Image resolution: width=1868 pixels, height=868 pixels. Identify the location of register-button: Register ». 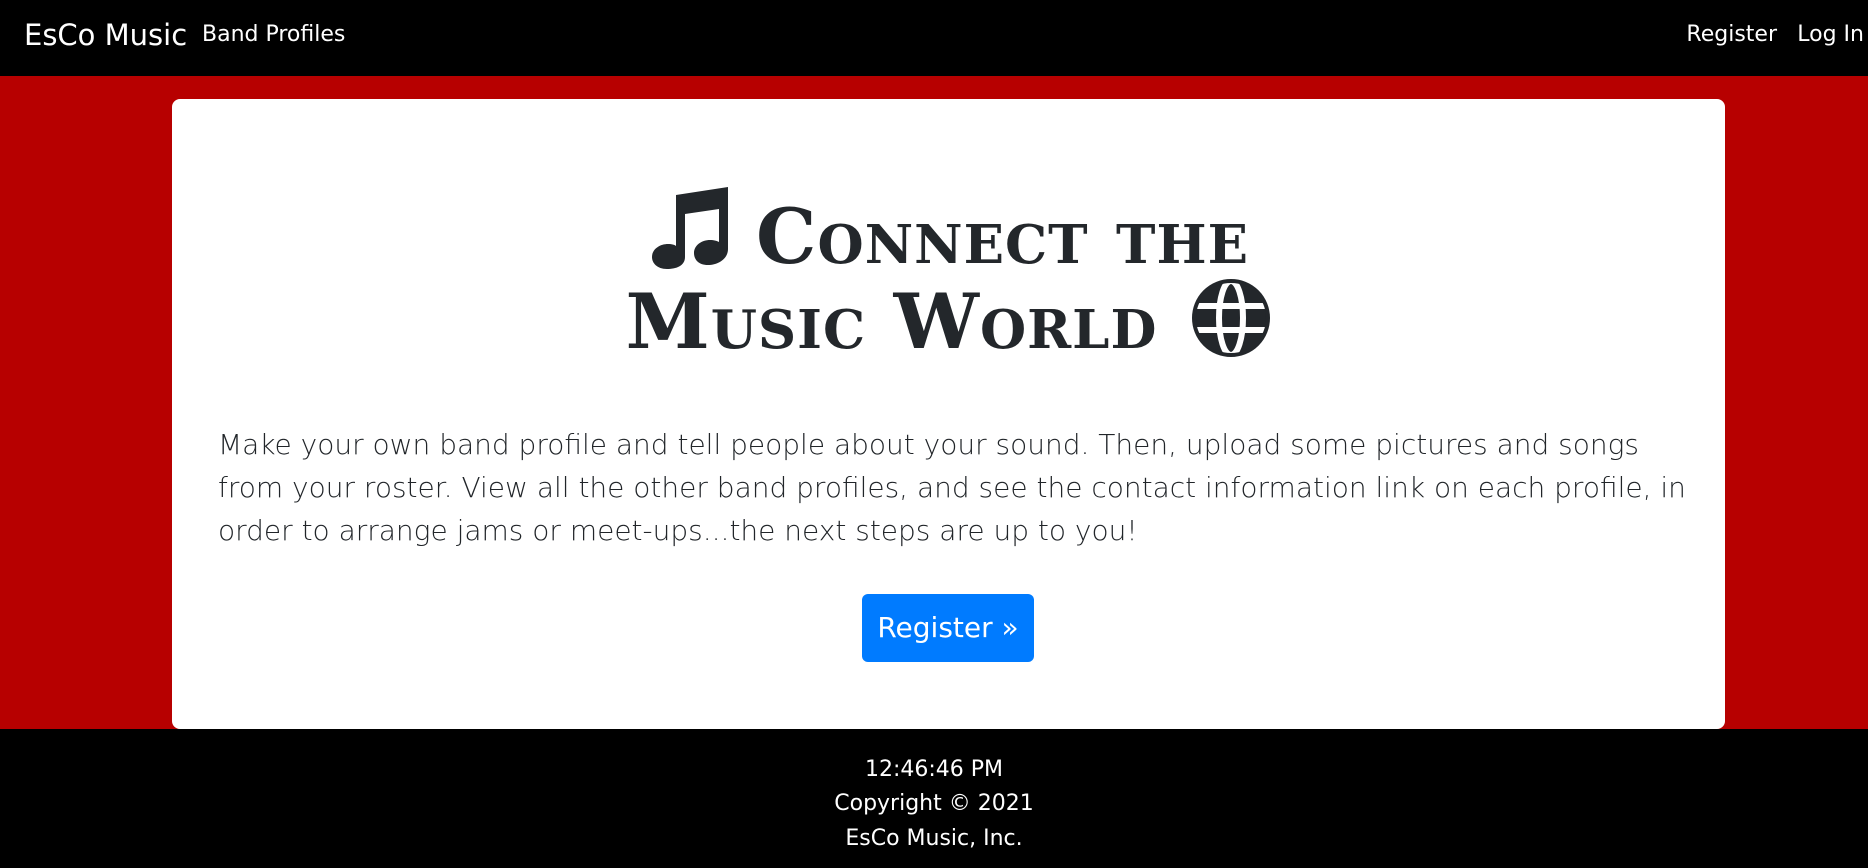
(948, 628).